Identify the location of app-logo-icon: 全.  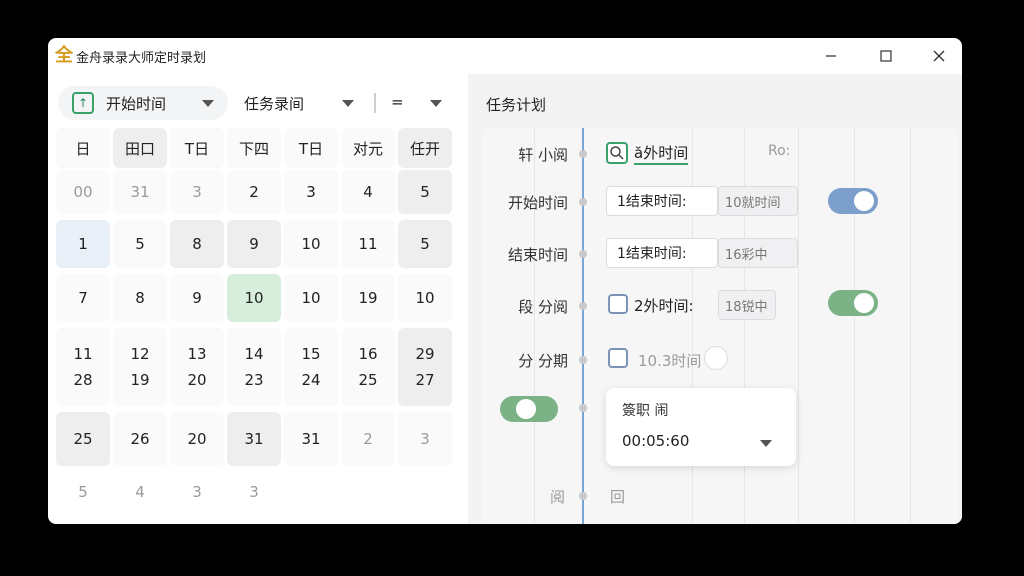
(64, 55).